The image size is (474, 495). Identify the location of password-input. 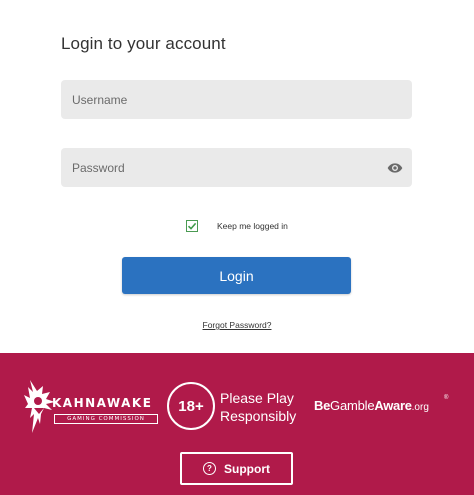
(236, 167).